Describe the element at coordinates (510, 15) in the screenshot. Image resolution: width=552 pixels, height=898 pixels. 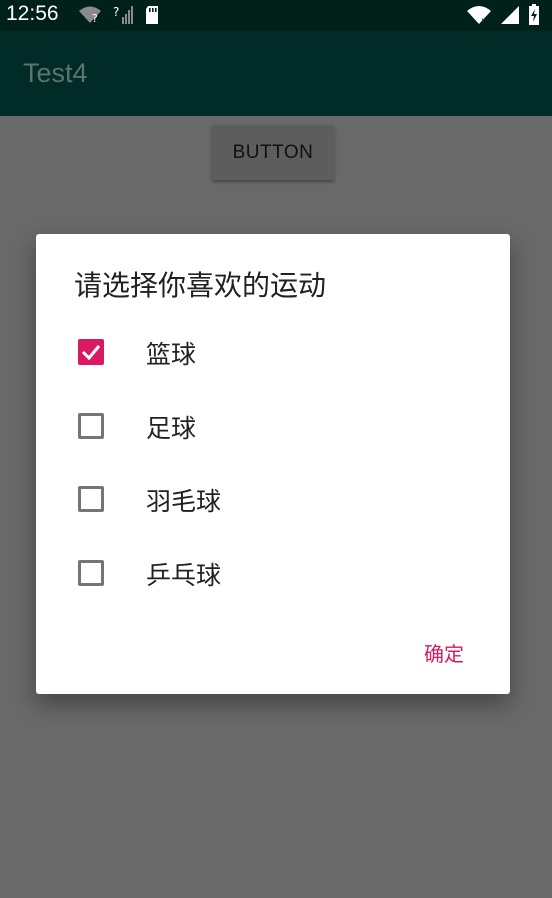
I see `signal-icon` at that location.